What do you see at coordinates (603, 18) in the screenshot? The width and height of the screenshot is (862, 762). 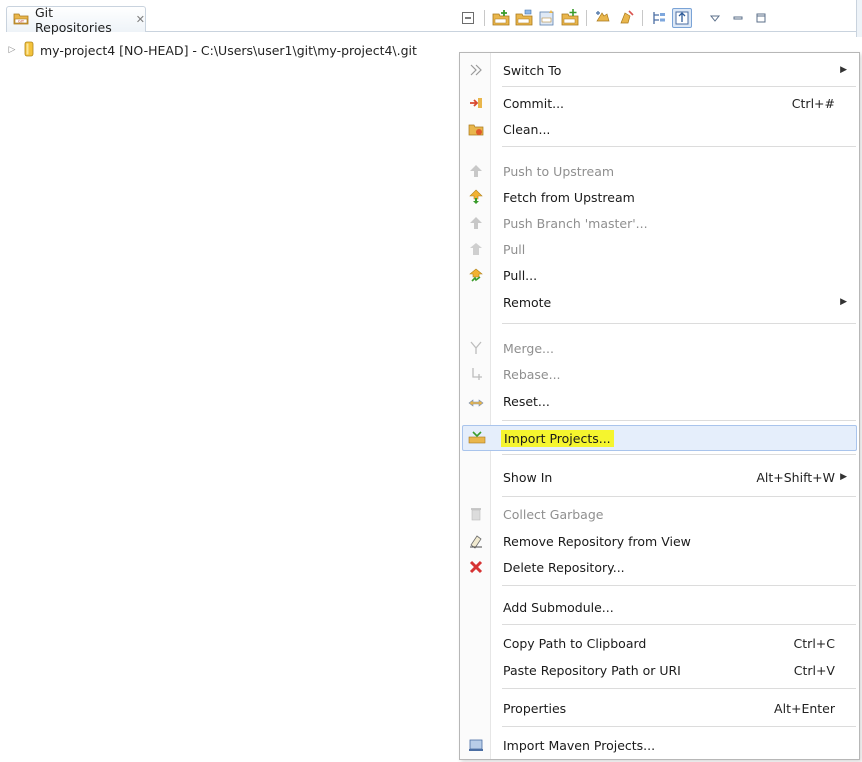 I see `link-with-selection-icon` at bounding box center [603, 18].